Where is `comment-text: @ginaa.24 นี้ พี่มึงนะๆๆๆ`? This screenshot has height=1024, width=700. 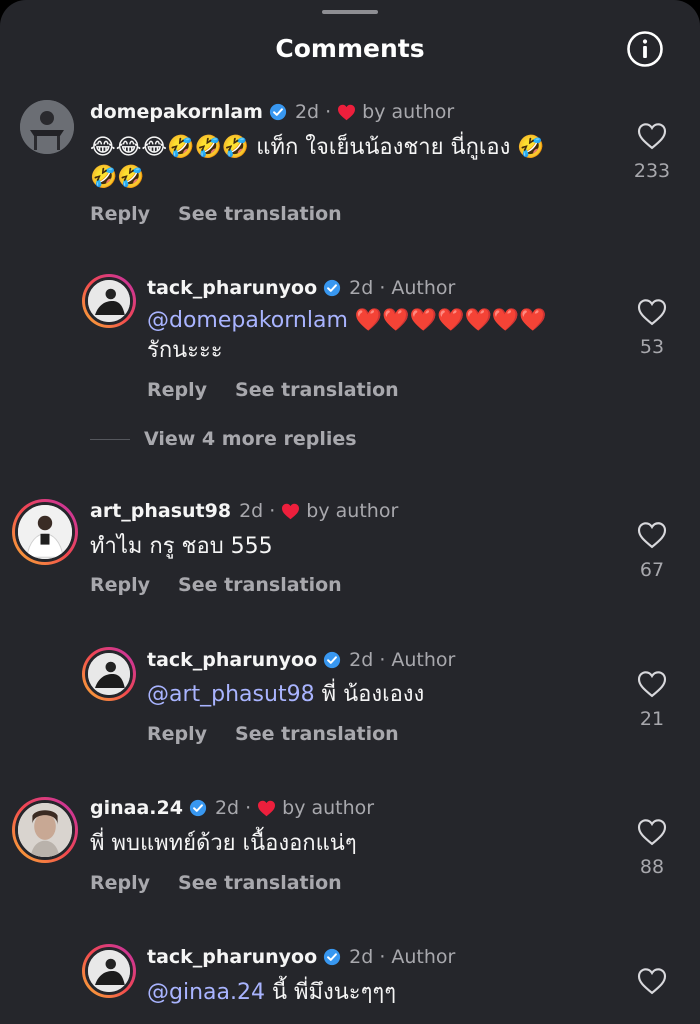
comment-text: @ginaa.24 นี้ พี่มึงนะๆๆๆ is located at coordinates (382, 993).